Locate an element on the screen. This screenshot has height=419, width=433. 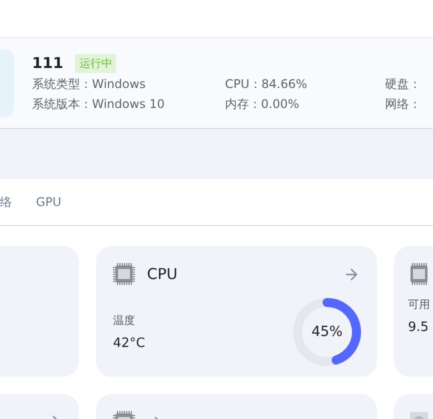
info-field: 硬盘： is located at coordinates (409, 84).